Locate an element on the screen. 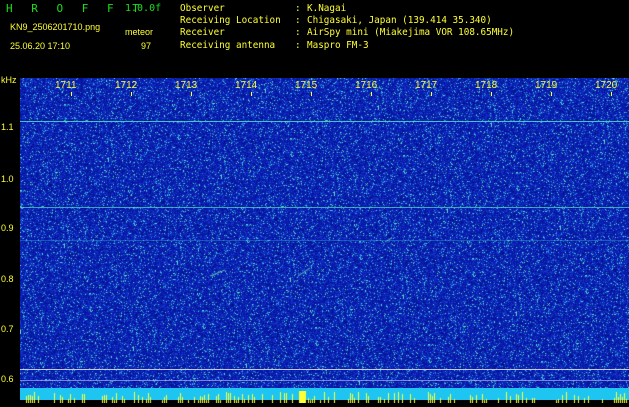 The image size is (629, 407). y-tick-label: 0.9 is located at coordinates (7, 228).